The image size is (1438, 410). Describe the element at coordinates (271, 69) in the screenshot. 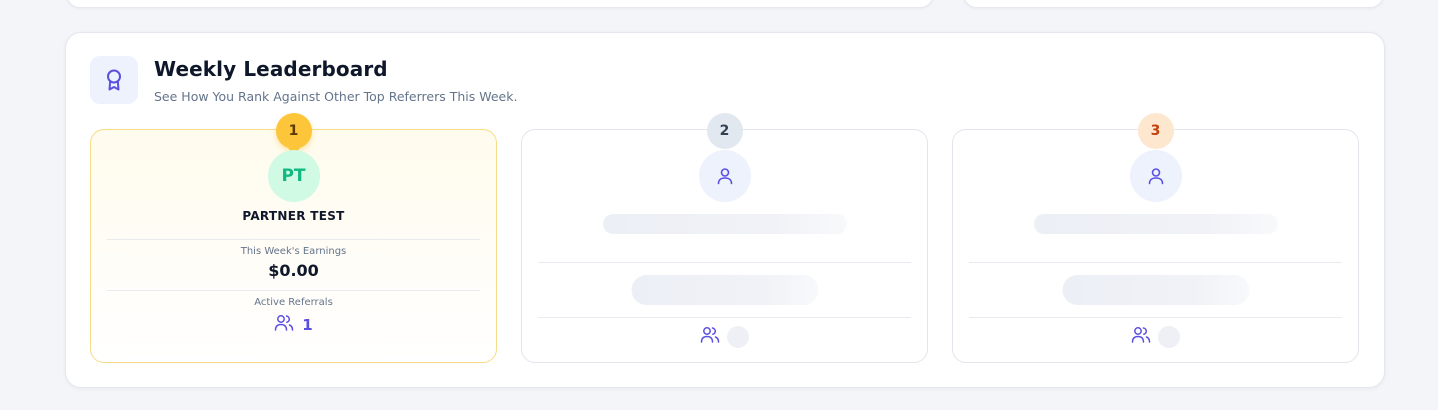

I see `leaderboard-title: Weekly Leaderboard` at that location.